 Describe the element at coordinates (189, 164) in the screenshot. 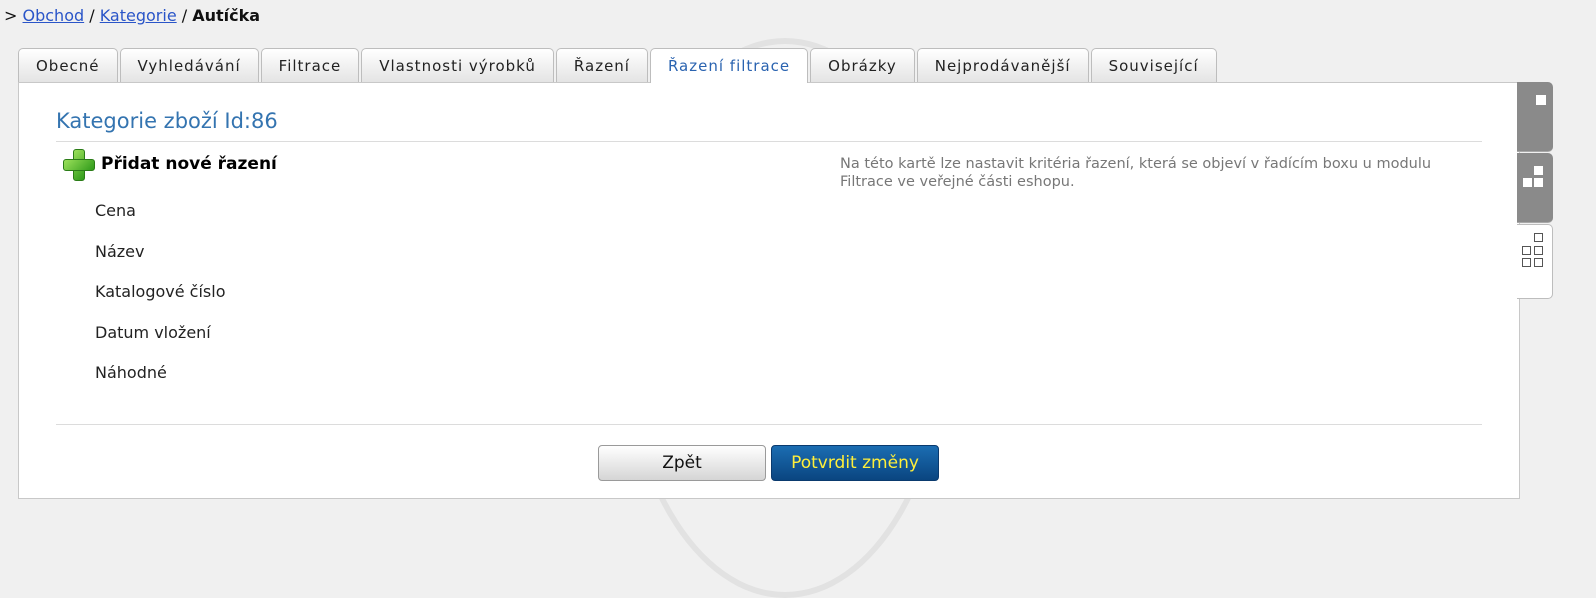

I see `add-sort-label: Přidat nové řazení` at that location.